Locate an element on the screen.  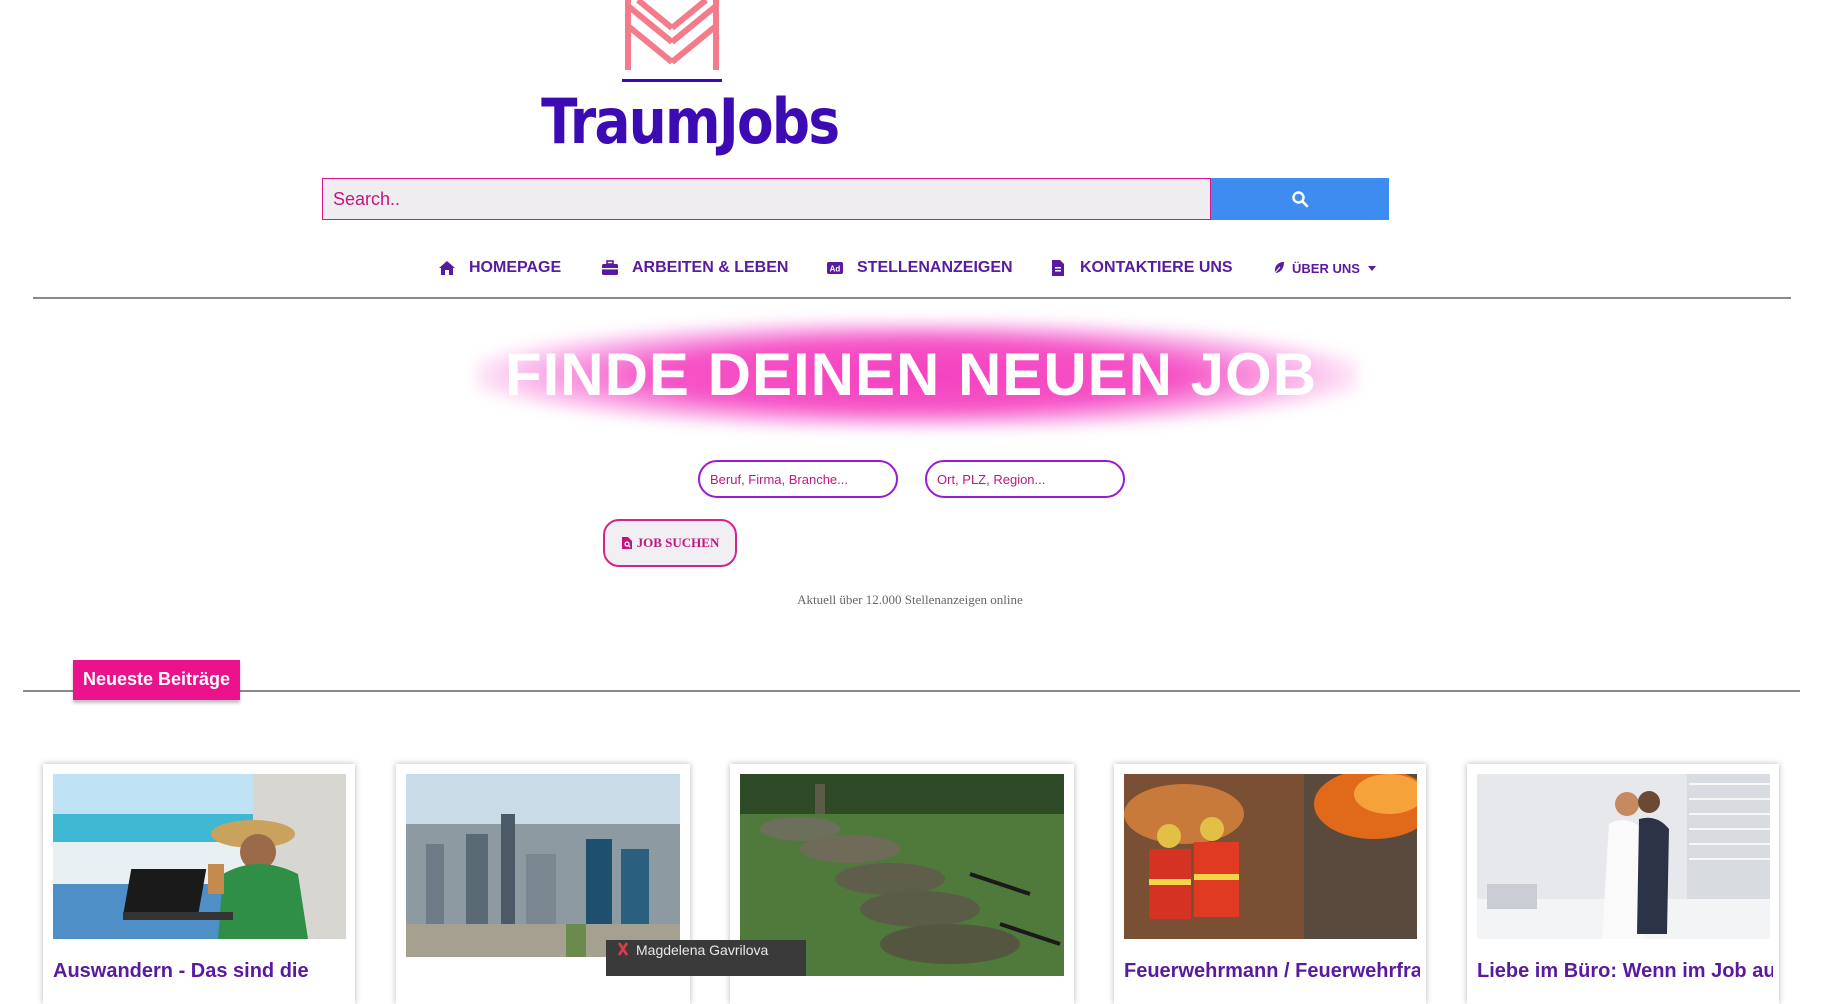
nav-item-stellenanzeigen: Ad STELLENANZEIGEN is located at coordinates (919, 268).